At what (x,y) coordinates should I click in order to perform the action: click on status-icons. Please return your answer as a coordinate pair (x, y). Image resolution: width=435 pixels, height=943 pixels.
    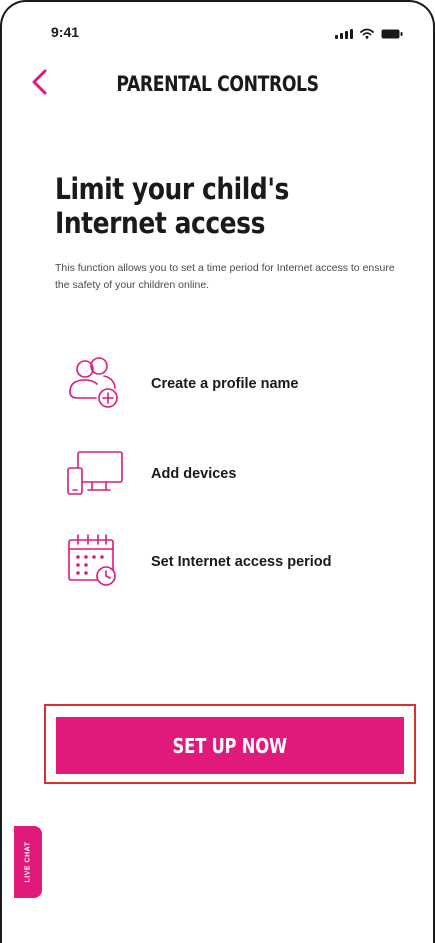
    Looking at the image, I should click on (369, 33).